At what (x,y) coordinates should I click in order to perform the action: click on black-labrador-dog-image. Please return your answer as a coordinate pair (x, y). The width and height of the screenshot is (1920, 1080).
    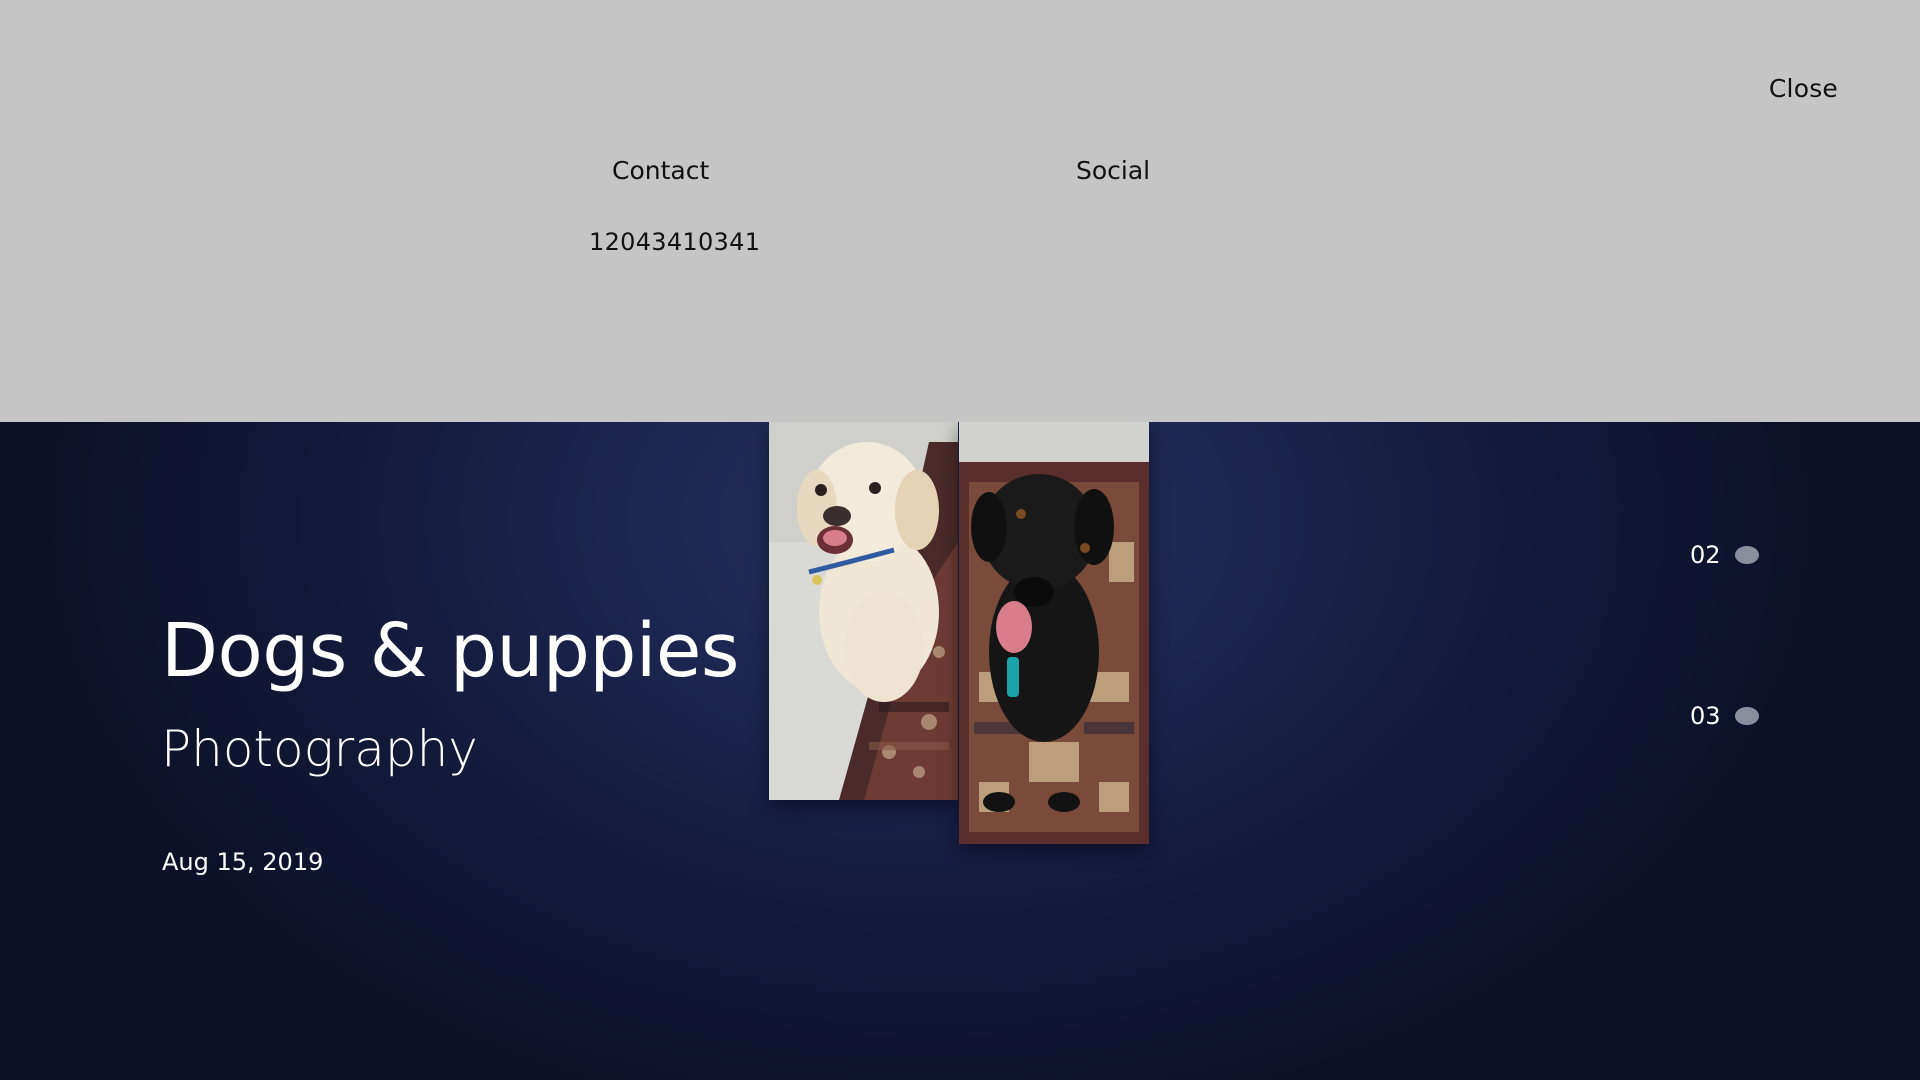
    Looking at the image, I should click on (1054, 633).